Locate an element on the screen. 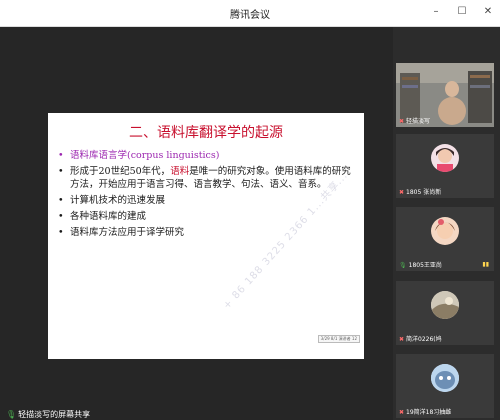 This screenshot has height=420, width=500. bullet-text: 计算机技术的迅速发展 is located at coordinates (118, 200).